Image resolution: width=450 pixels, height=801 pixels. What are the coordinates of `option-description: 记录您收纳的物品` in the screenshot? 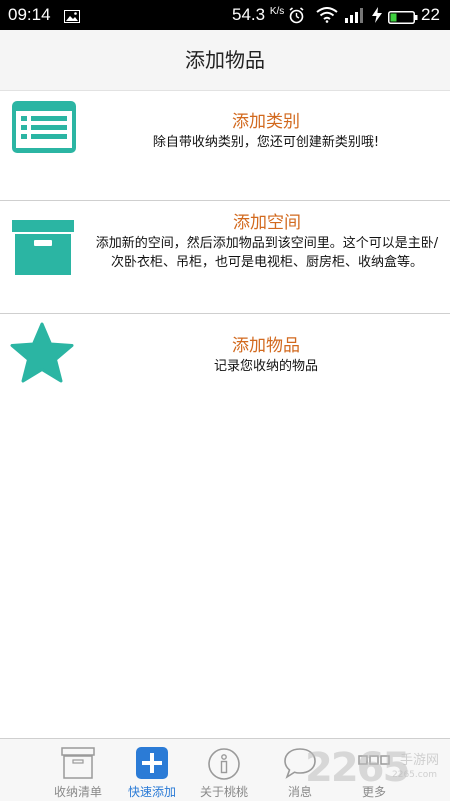 It's located at (265, 366).